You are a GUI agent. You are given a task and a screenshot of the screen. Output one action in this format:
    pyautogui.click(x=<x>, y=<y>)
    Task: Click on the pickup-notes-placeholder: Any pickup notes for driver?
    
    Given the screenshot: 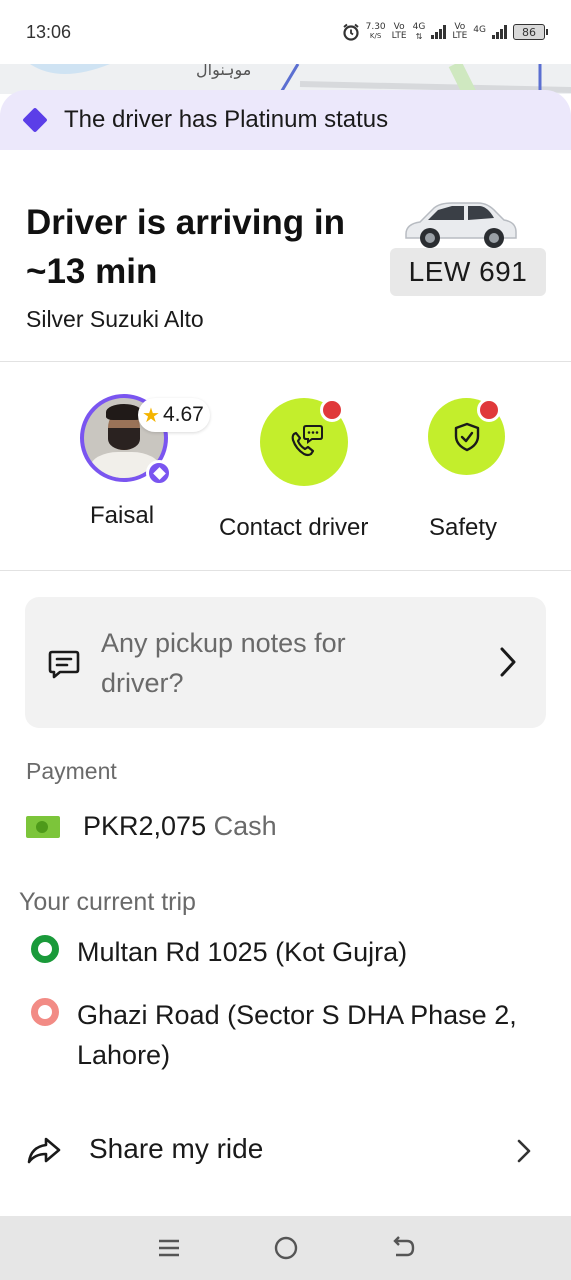 What is the action you would take?
    pyautogui.click(x=223, y=663)
    